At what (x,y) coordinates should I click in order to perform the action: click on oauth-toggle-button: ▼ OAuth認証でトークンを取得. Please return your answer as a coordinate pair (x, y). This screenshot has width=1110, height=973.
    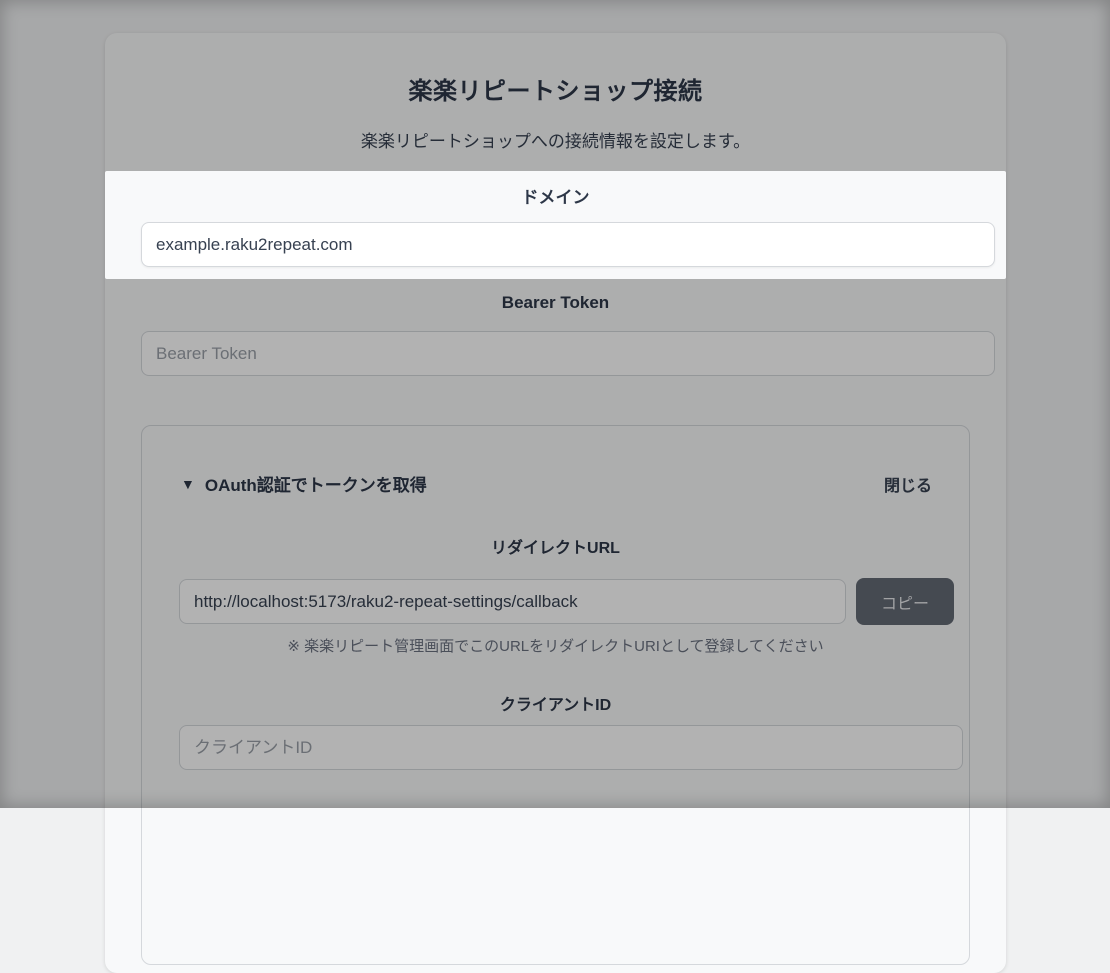
    Looking at the image, I should click on (304, 483).